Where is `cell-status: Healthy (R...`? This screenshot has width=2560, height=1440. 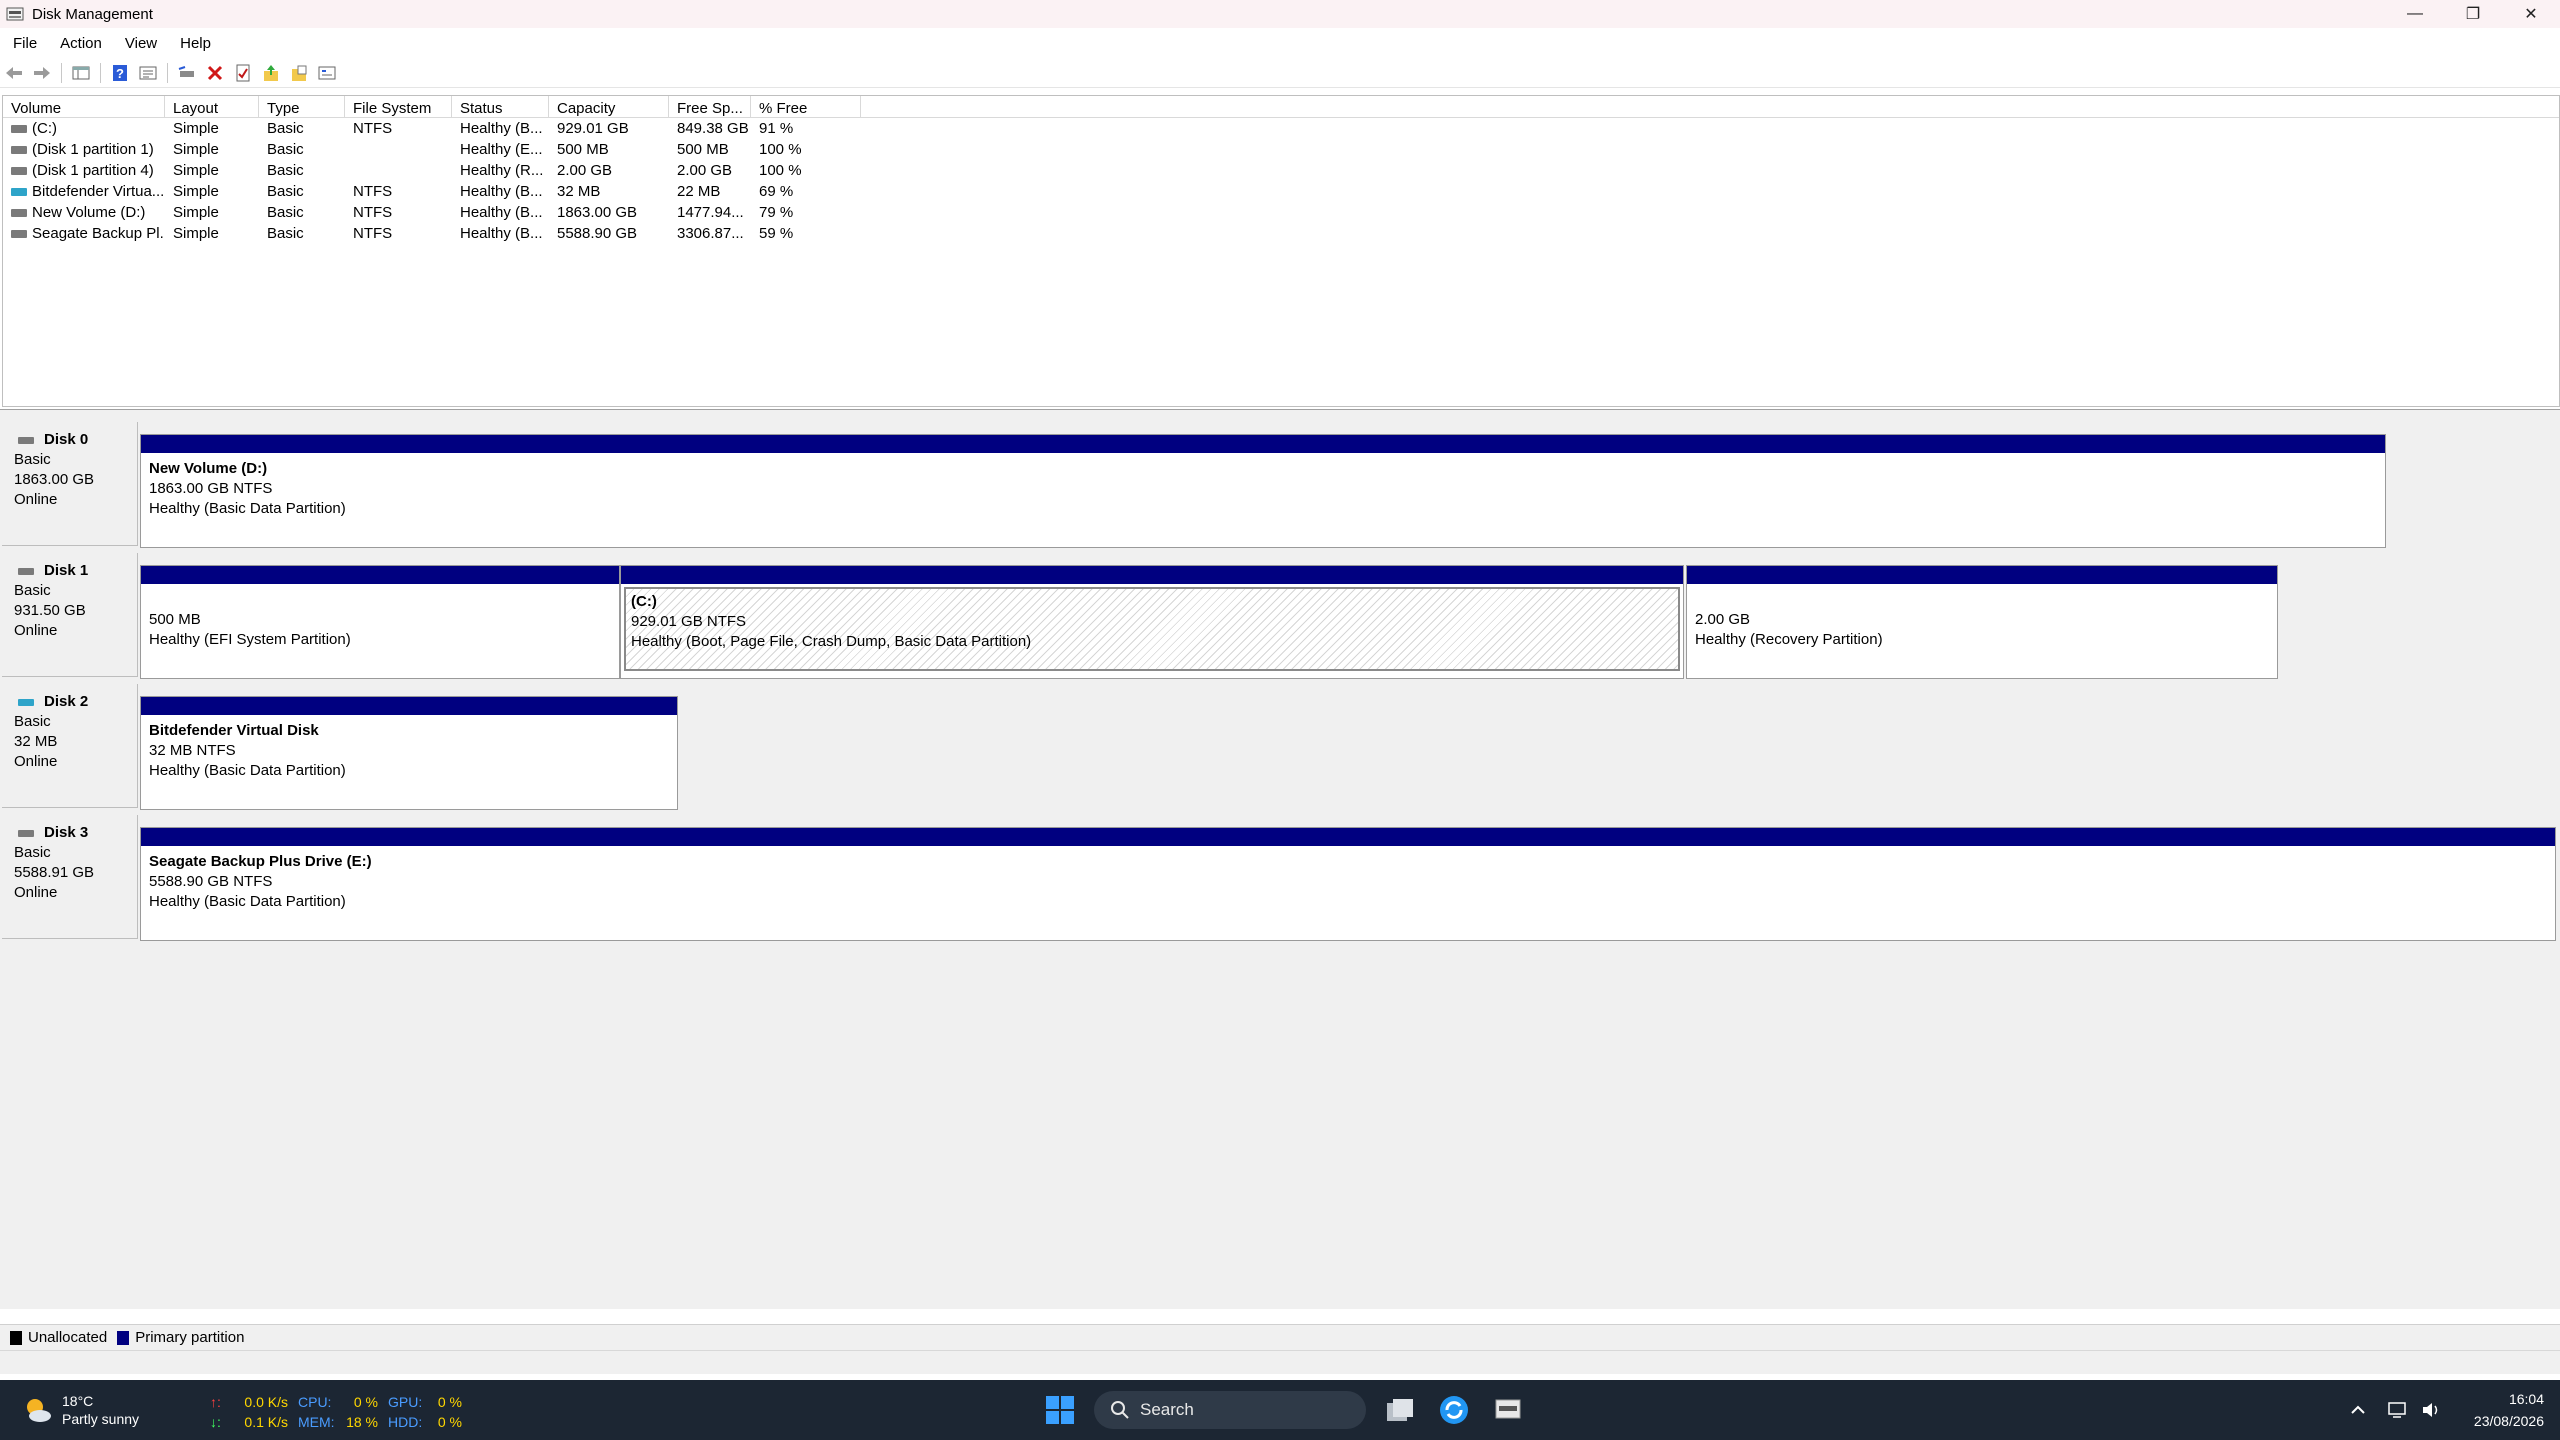 cell-status: Healthy (R... is located at coordinates (502, 170).